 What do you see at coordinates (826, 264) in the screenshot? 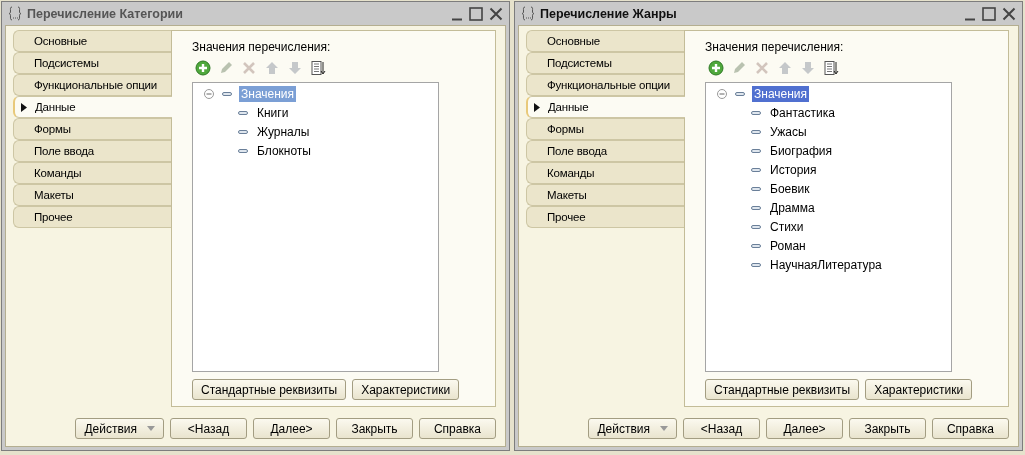
I see `tree-item: НаучнаяЛитература` at bounding box center [826, 264].